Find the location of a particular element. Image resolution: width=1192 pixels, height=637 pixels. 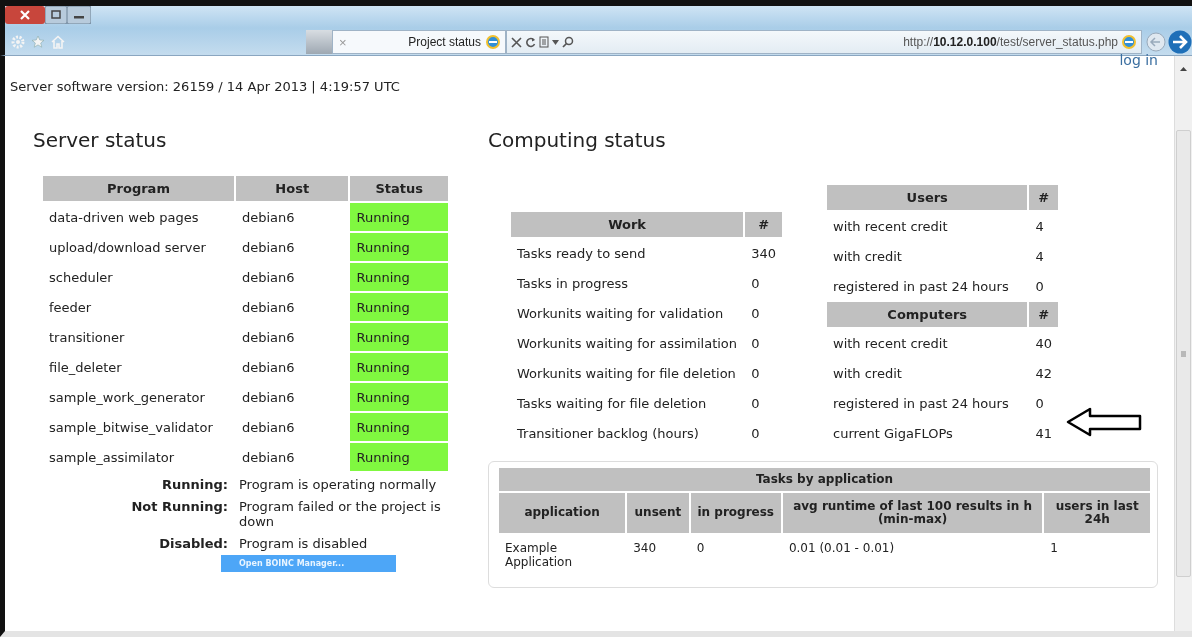

scrollbar is located at coordinates (1183, 343).